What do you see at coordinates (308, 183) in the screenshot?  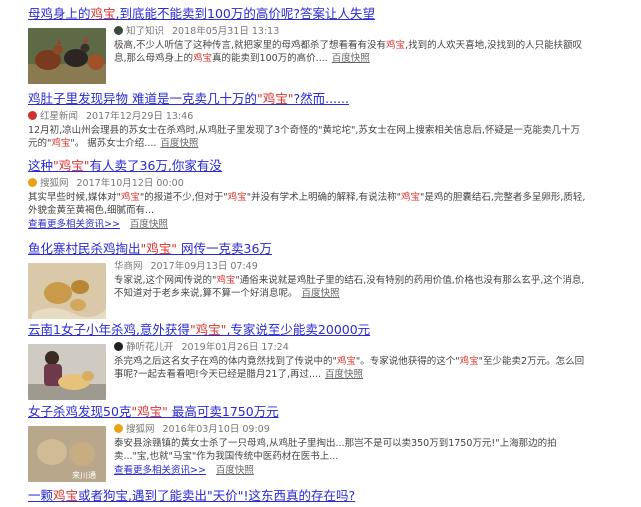 I see `result-meta: 搜狐网 2017年10月12日 00:00` at bounding box center [308, 183].